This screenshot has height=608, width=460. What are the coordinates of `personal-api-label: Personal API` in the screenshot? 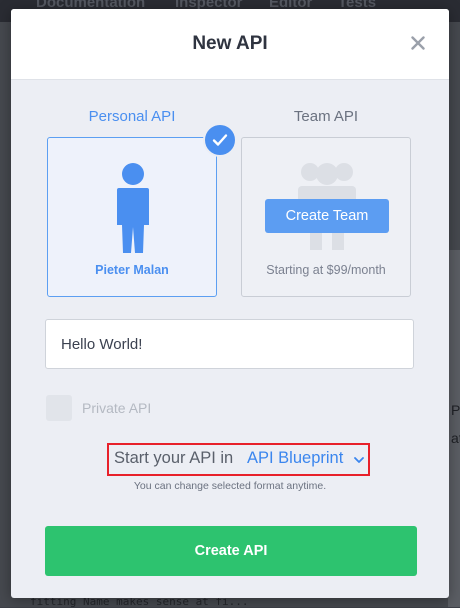 It's located at (132, 116).